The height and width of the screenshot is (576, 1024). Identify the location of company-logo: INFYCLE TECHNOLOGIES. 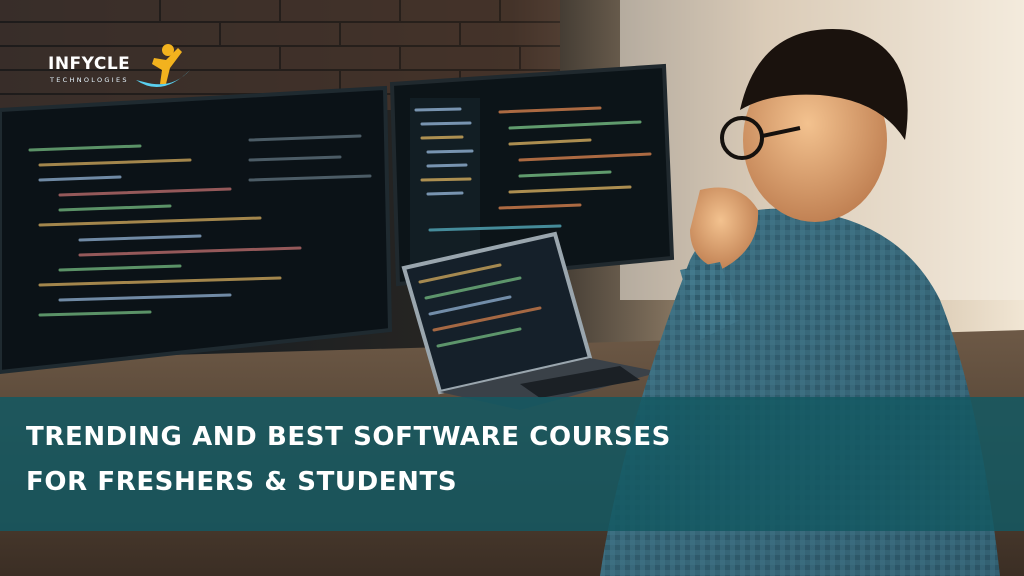
(123, 70).